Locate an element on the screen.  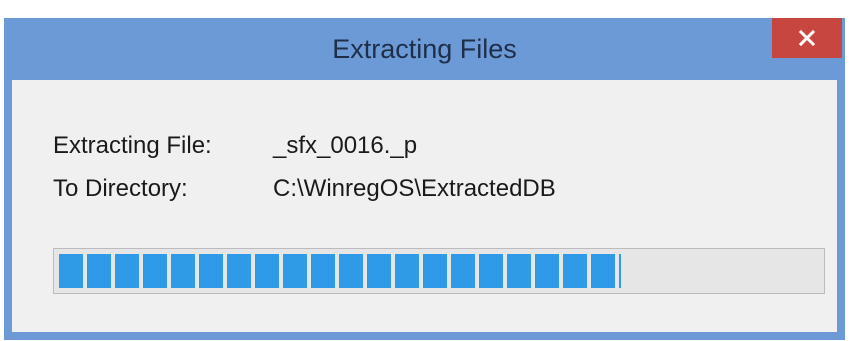
window-title: Extracting Files is located at coordinates (424, 49).